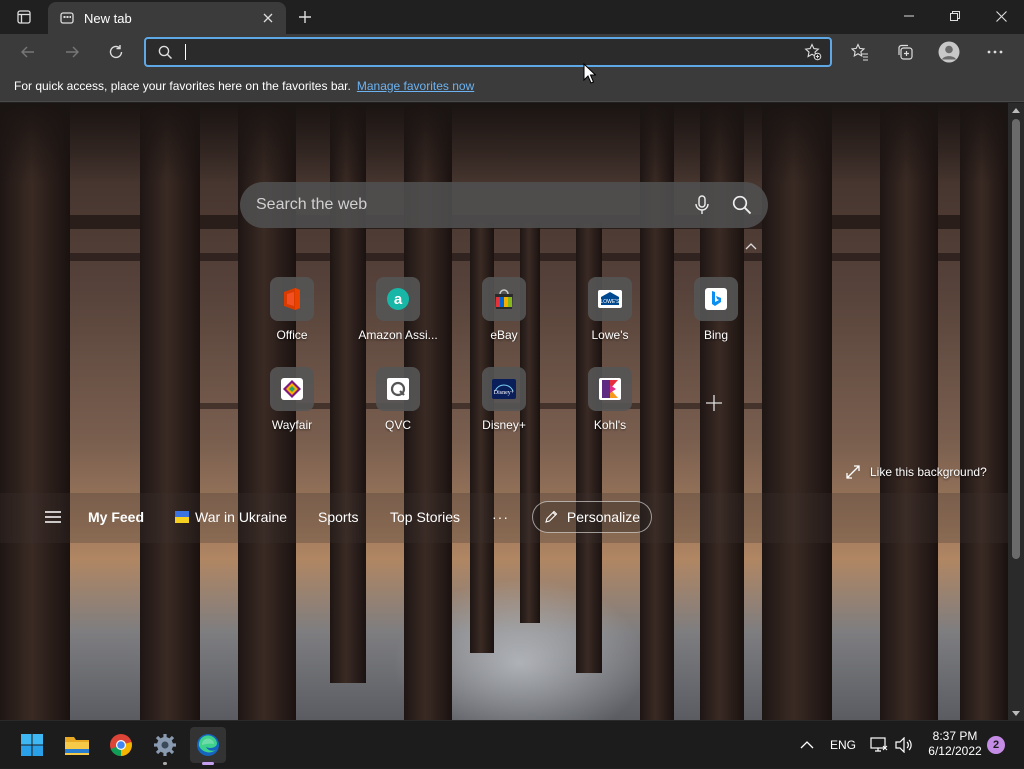 The image size is (1024, 769). Describe the element at coordinates (208, 746) in the screenshot. I see `edge-button` at that location.